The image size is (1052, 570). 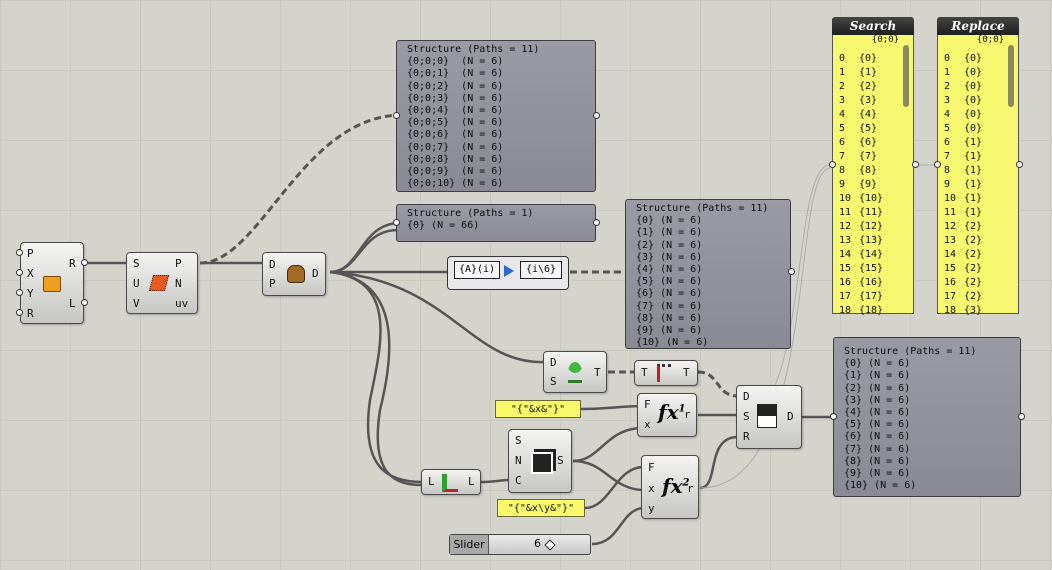 I want to click on number-slider: Slider 6, so click(x=520, y=544).